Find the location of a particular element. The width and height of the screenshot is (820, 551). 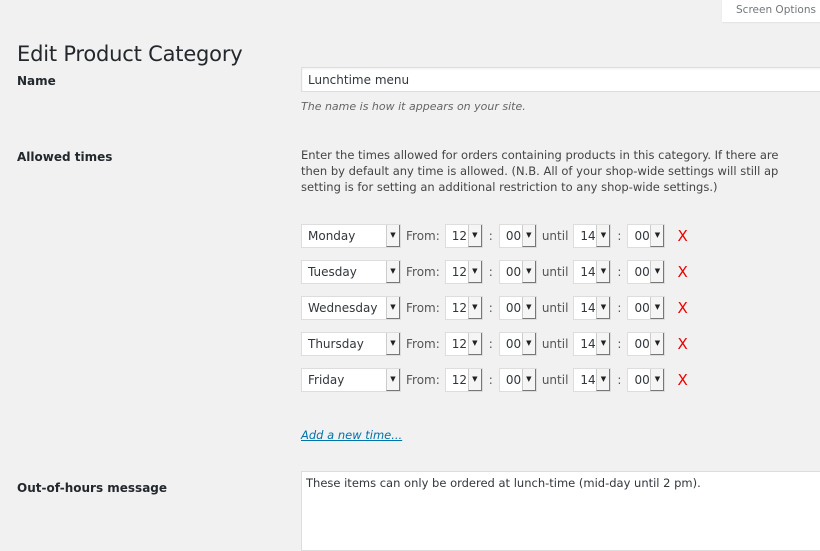

allowed-times-label: Allowed times is located at coordinates (65, 157).